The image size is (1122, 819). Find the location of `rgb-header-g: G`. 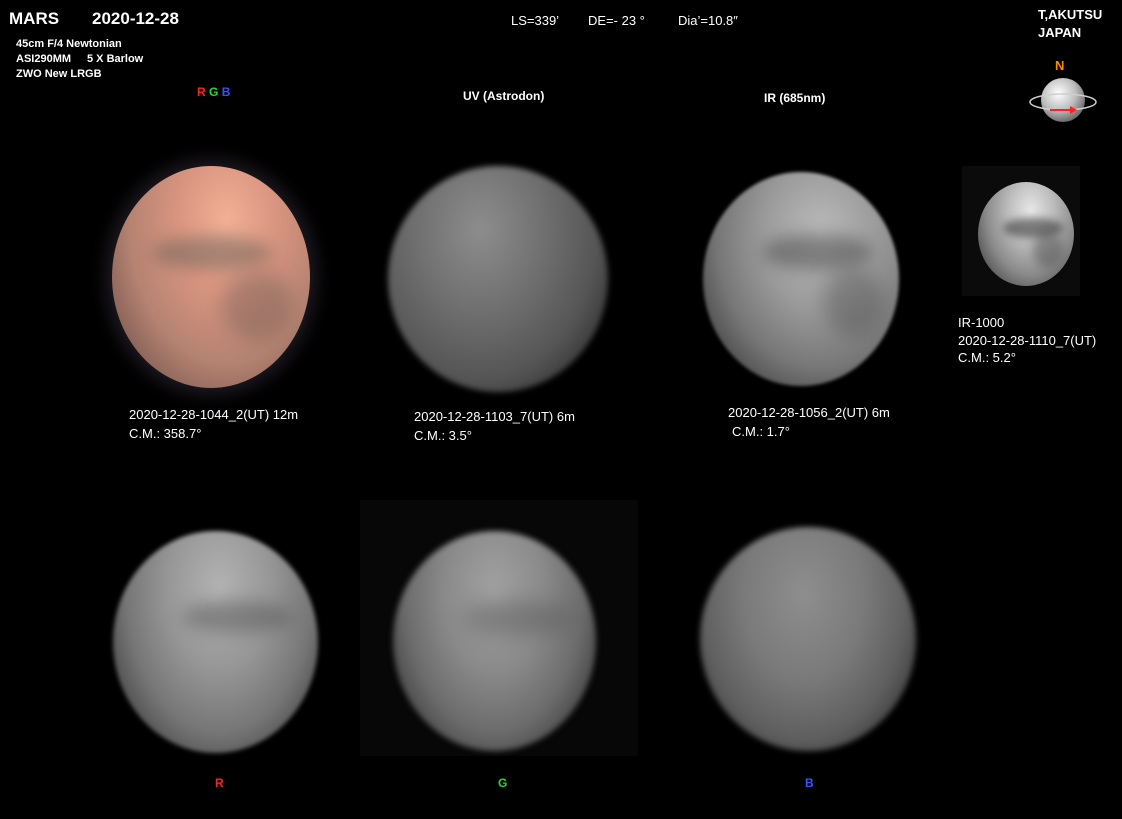

rgb-header-g: G is located at coordinates (214, 92).